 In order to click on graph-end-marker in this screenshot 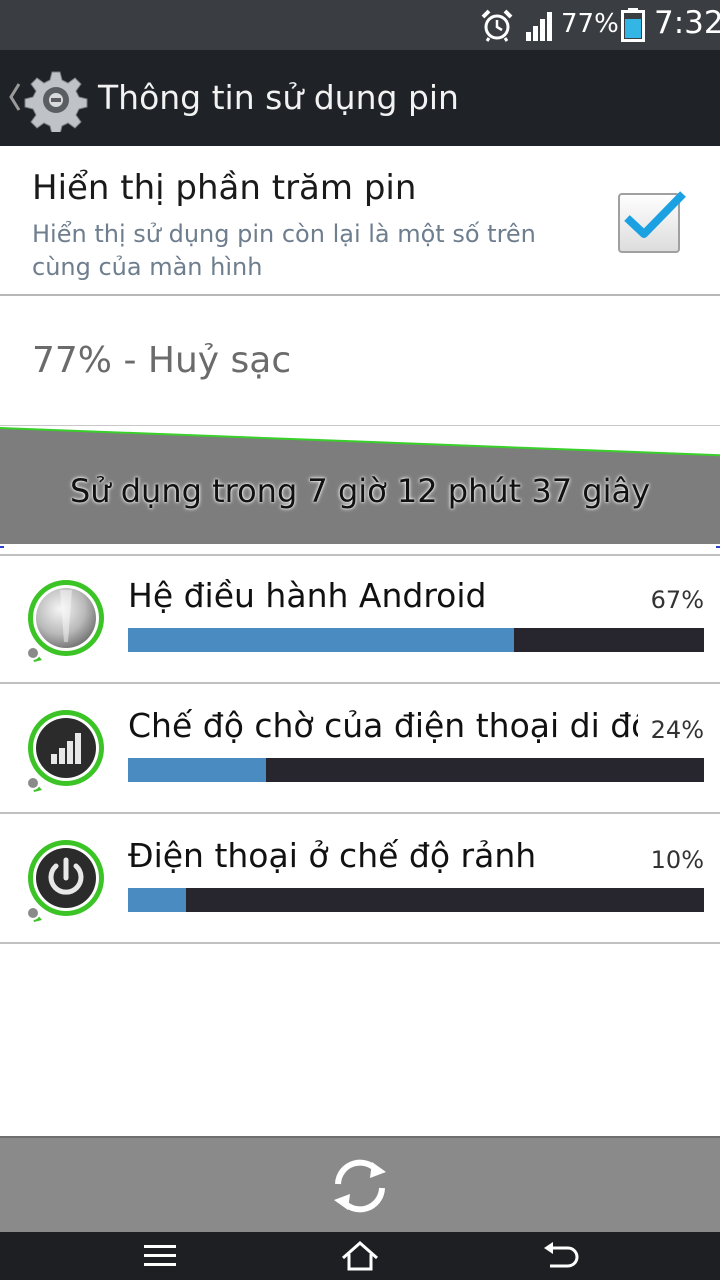, I will do `click(718, 547)`.